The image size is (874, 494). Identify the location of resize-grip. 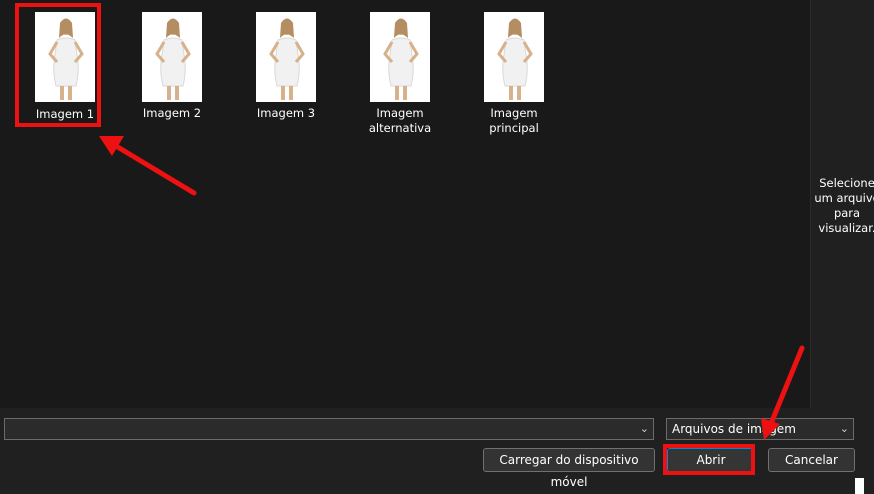
(859, 486).